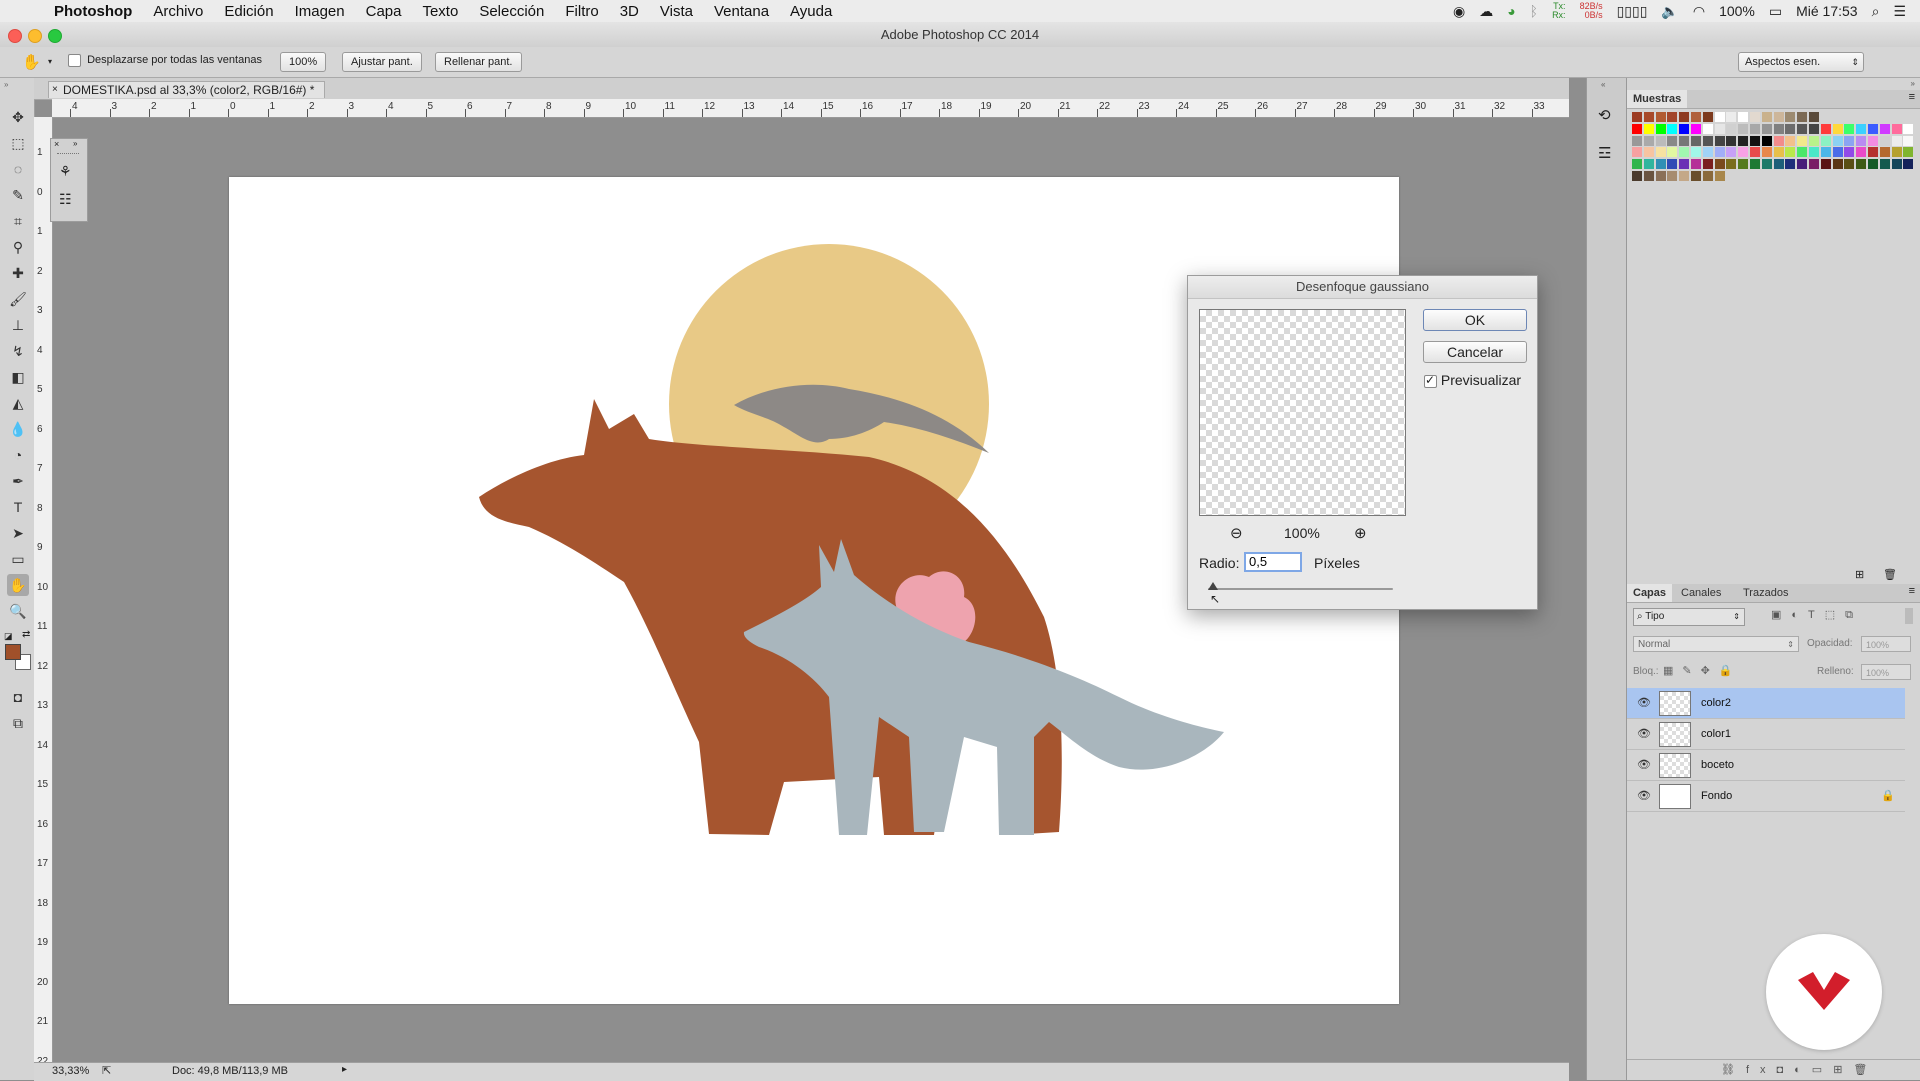  Describe the element at coordinates (1430, 380) in the screenshot. I see `preview-checkbox` at that location.